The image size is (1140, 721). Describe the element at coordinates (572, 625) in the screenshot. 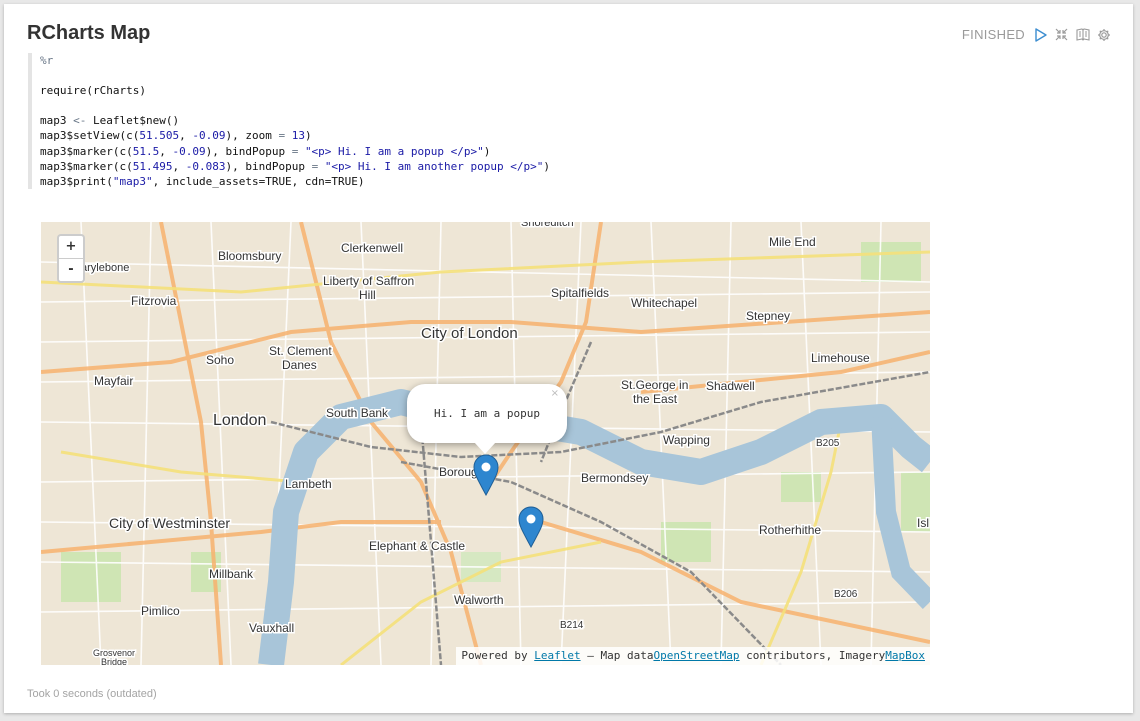

I see `map-place-label: B214` at that location.